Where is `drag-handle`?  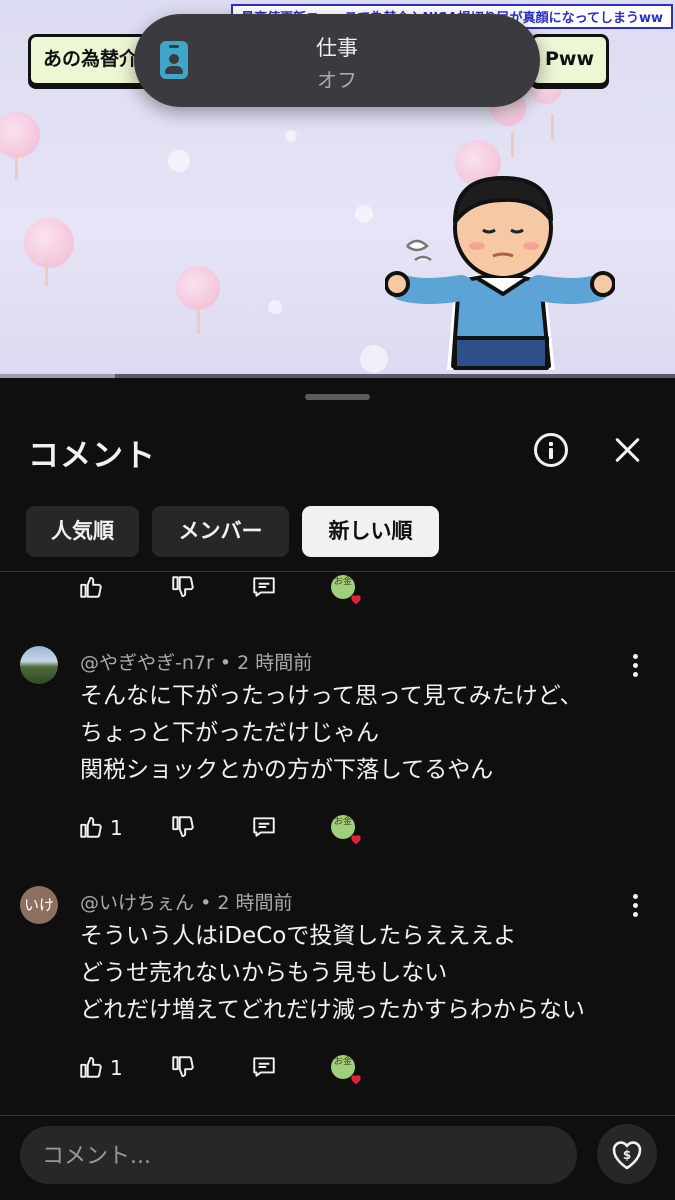 drag-handle is located at coordinates (337, 397).